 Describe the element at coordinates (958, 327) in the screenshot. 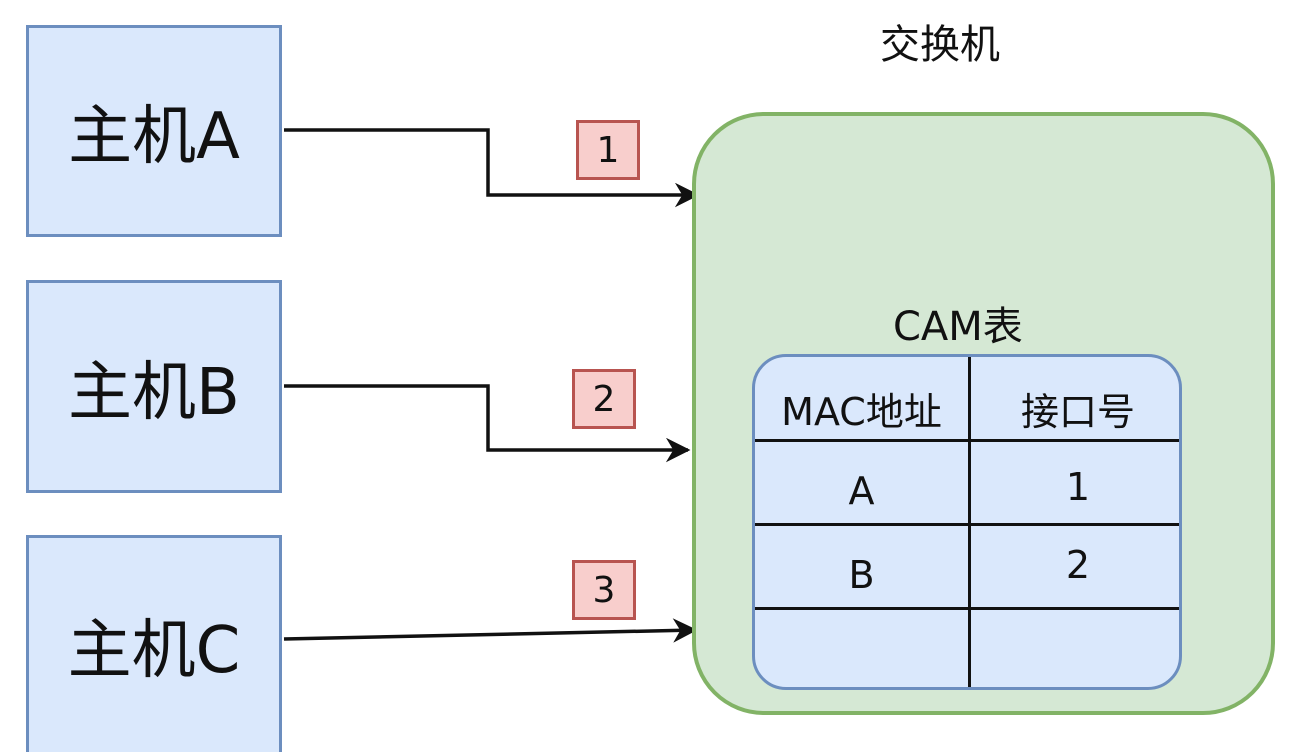

I see `cam-table-title: CAM表` at that location.